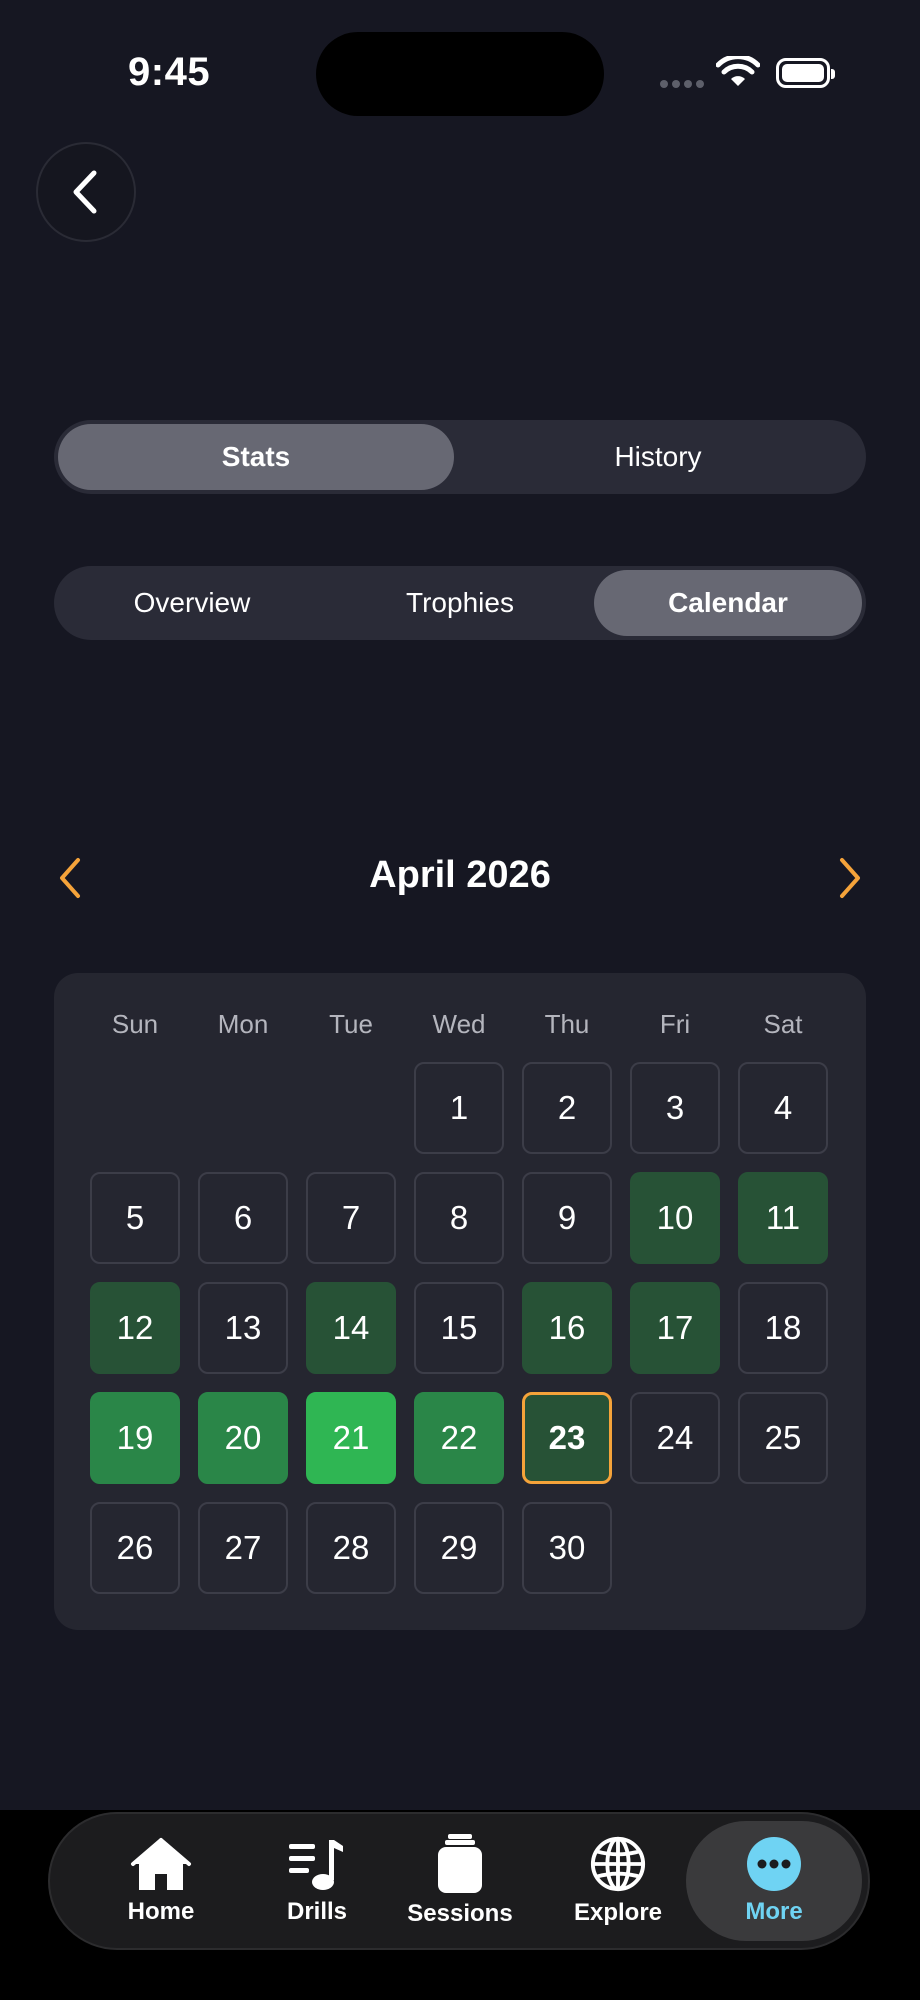 Image resolution: width=920 pixels, height=2000 pixels. Describe the element at coordinates (135, 1218) in the screenshot. I see `calendar-day: 5` at that location.